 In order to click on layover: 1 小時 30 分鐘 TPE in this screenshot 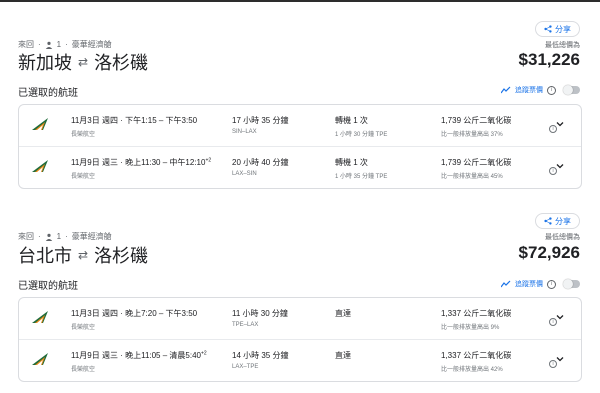, I will do `click(361, 135)`.